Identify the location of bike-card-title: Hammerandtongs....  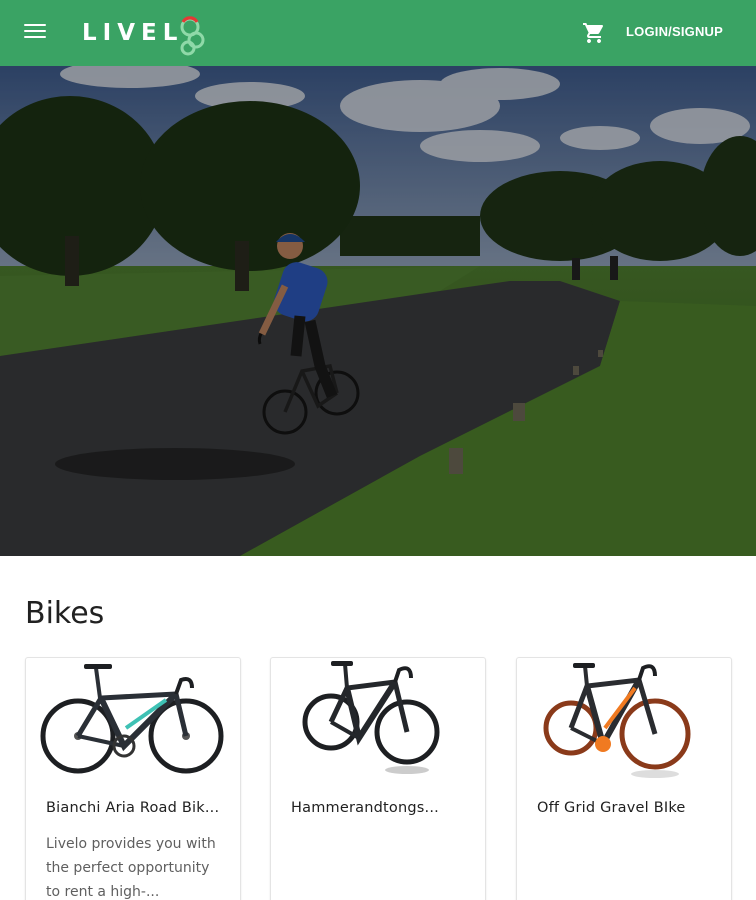
(365, 808).